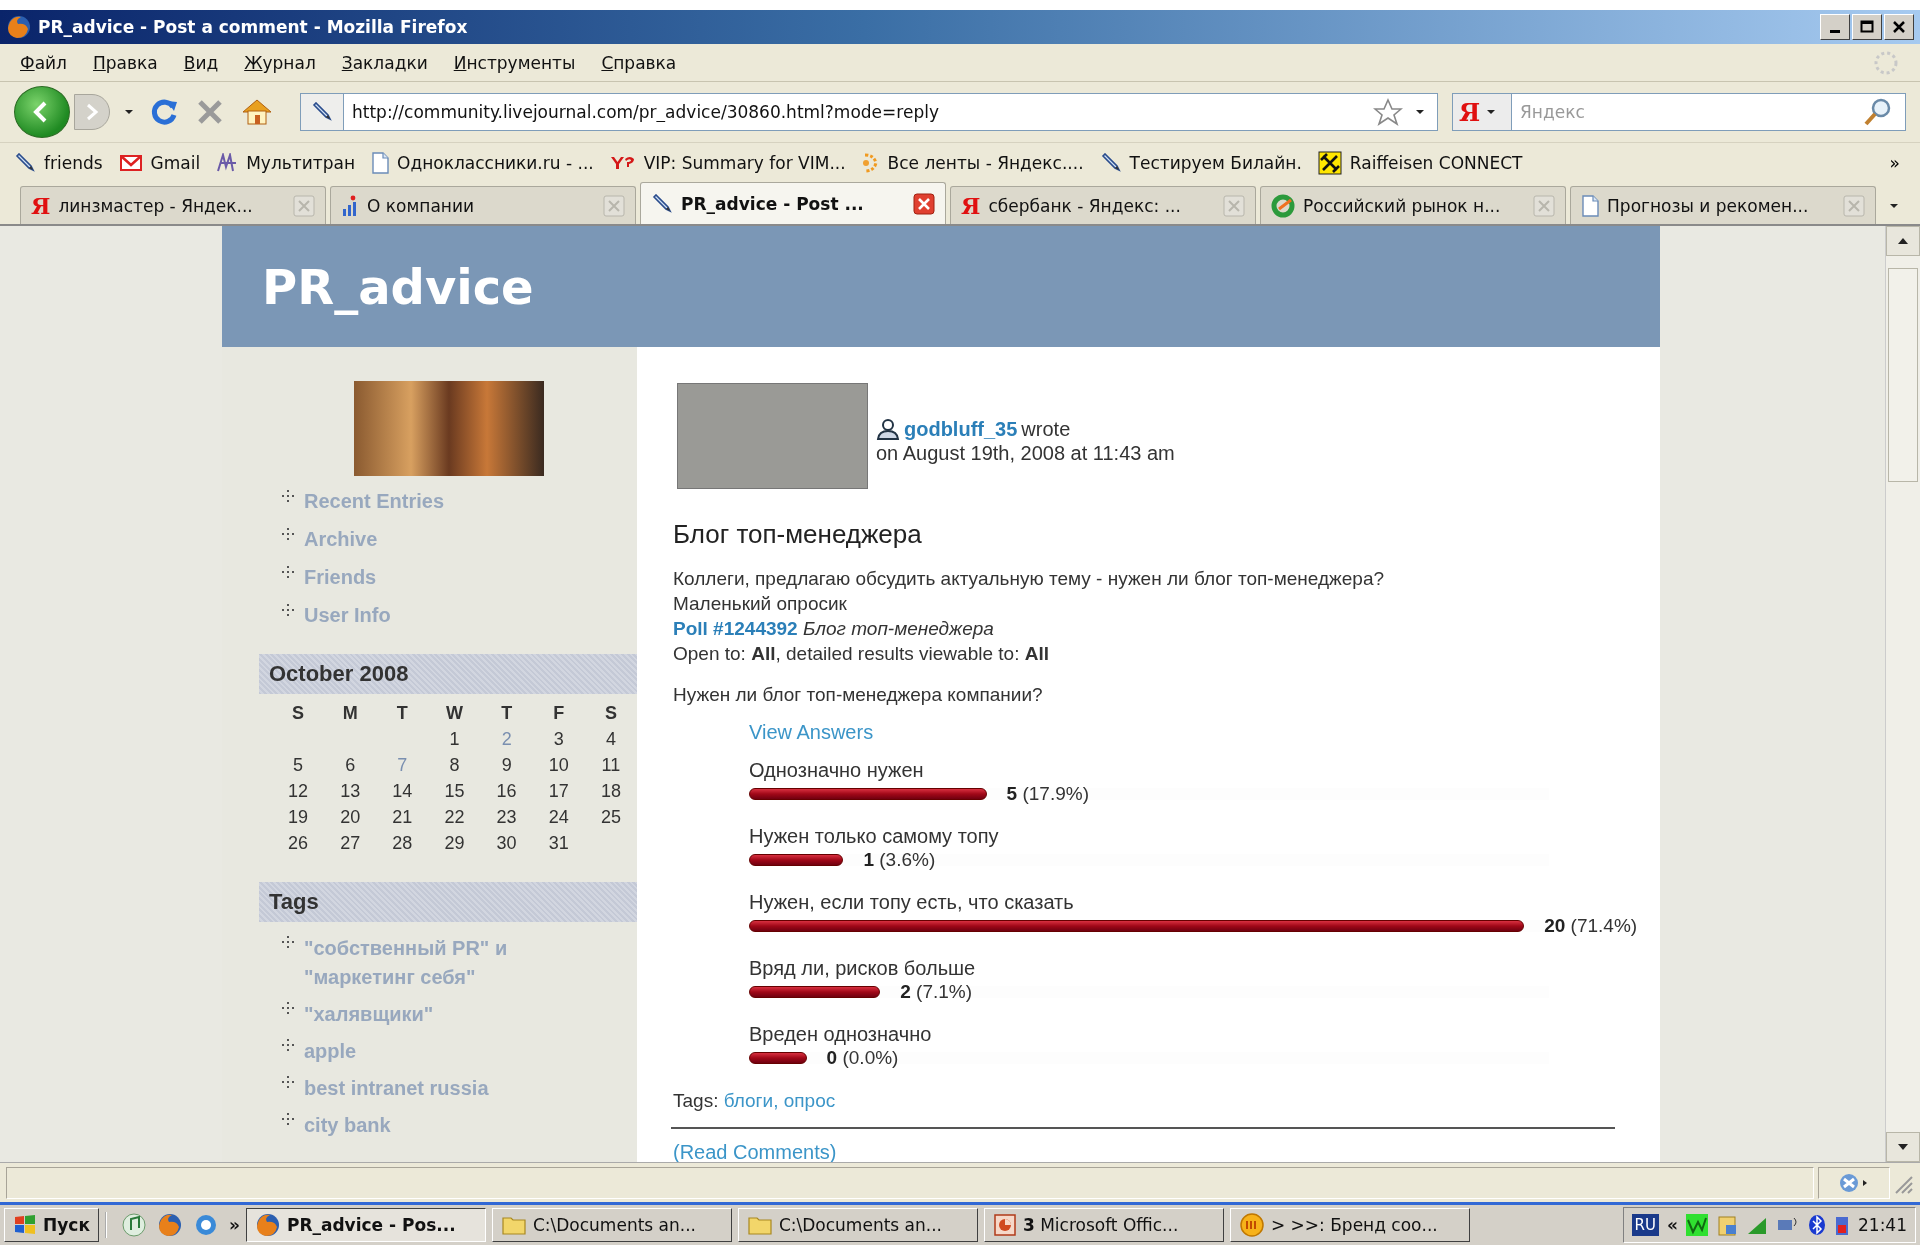 Image resolution: width=1920 pixels, height=1249 pixels. What do you see at coordinates (841, 1034) in the screenshot?
I see `poll-answer-label: Вреден однозначно` at bounding box center [841, 1034].